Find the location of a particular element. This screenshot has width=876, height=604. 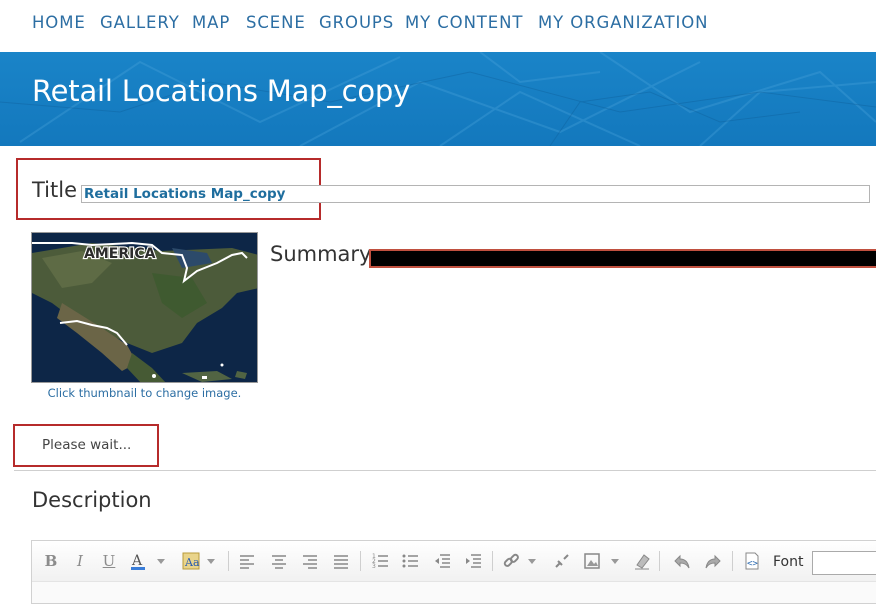

font-select is located at coordinates (844, 563).